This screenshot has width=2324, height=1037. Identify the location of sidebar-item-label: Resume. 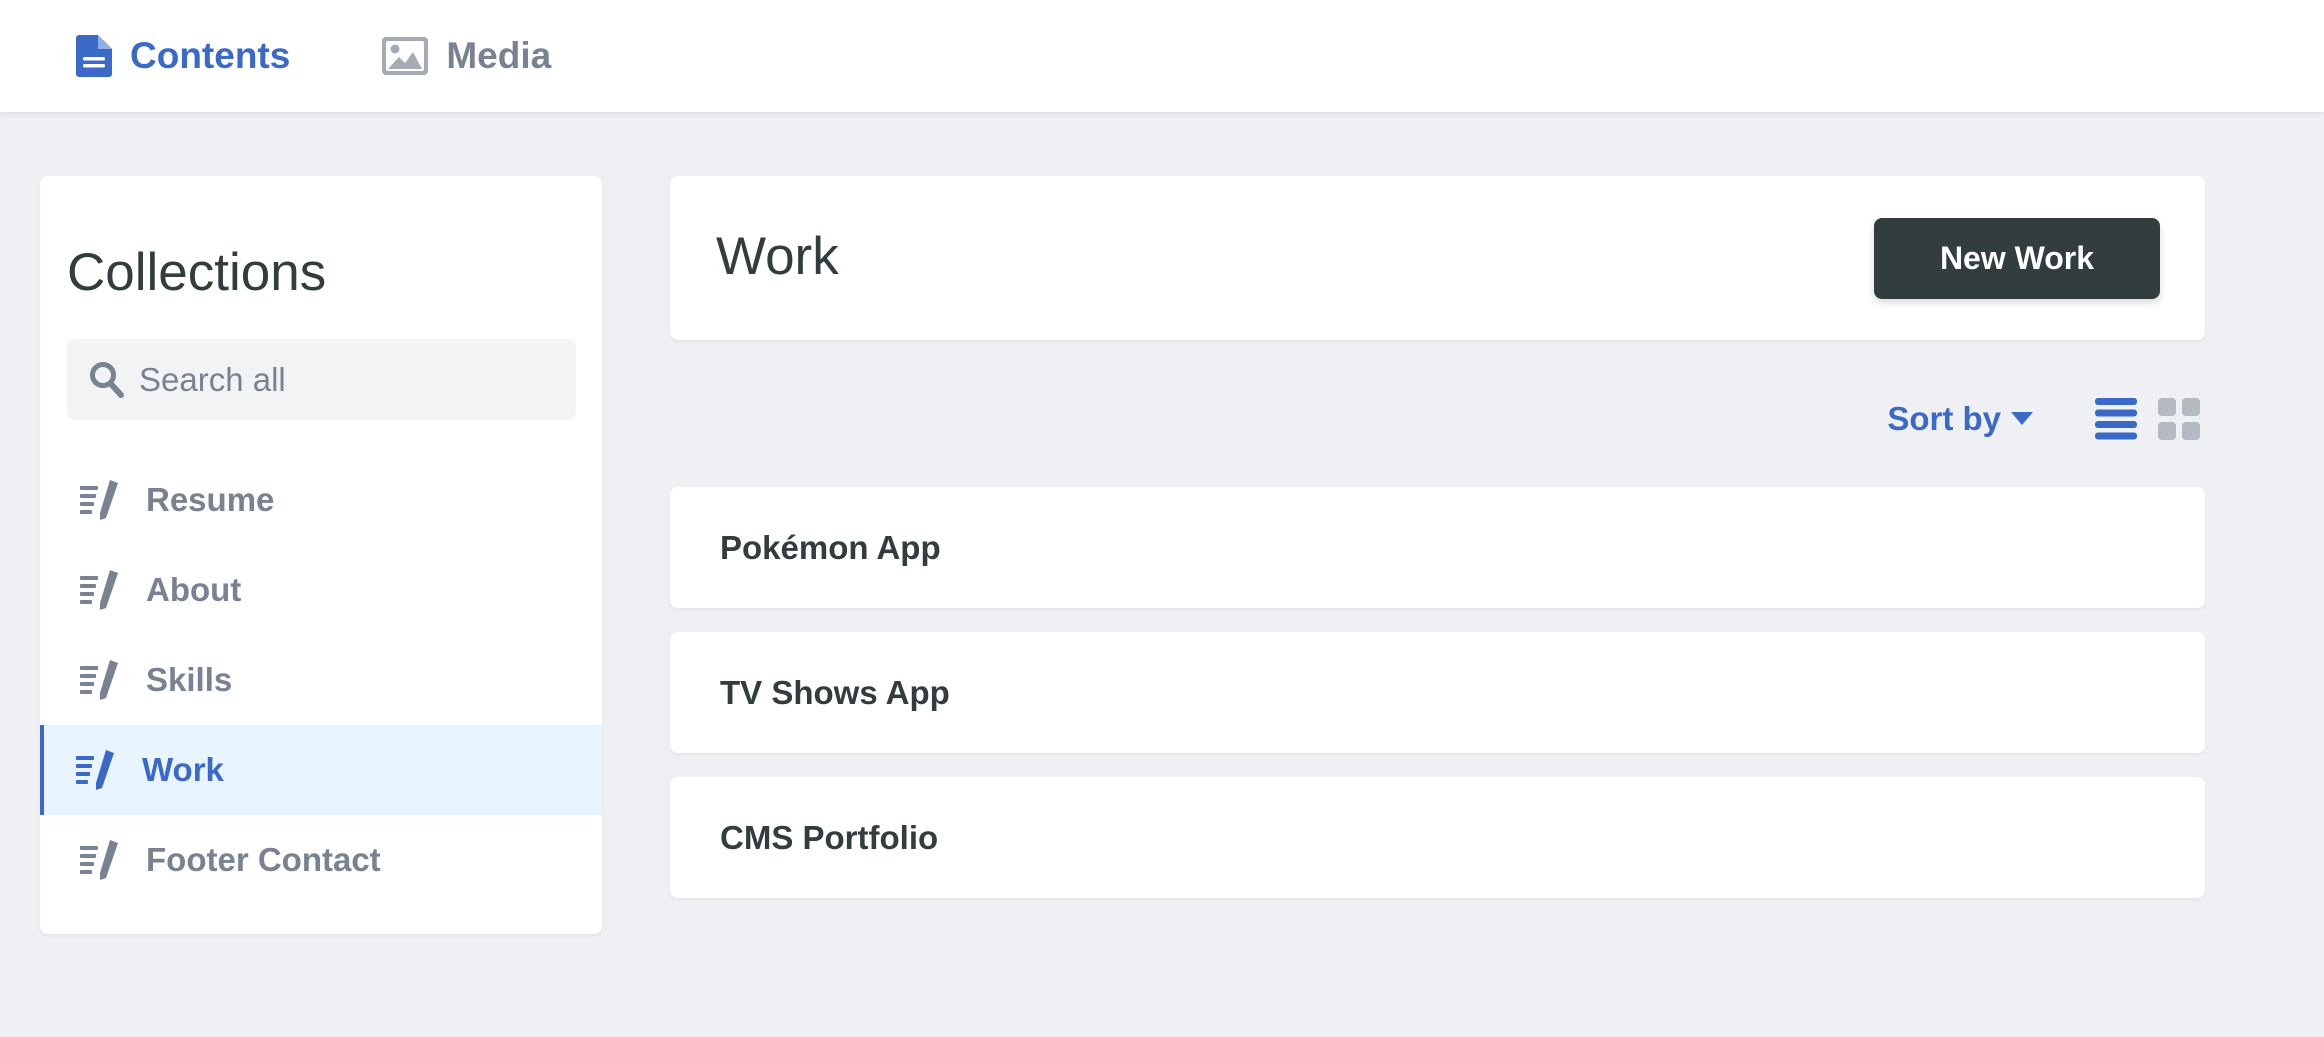
(210, 499).